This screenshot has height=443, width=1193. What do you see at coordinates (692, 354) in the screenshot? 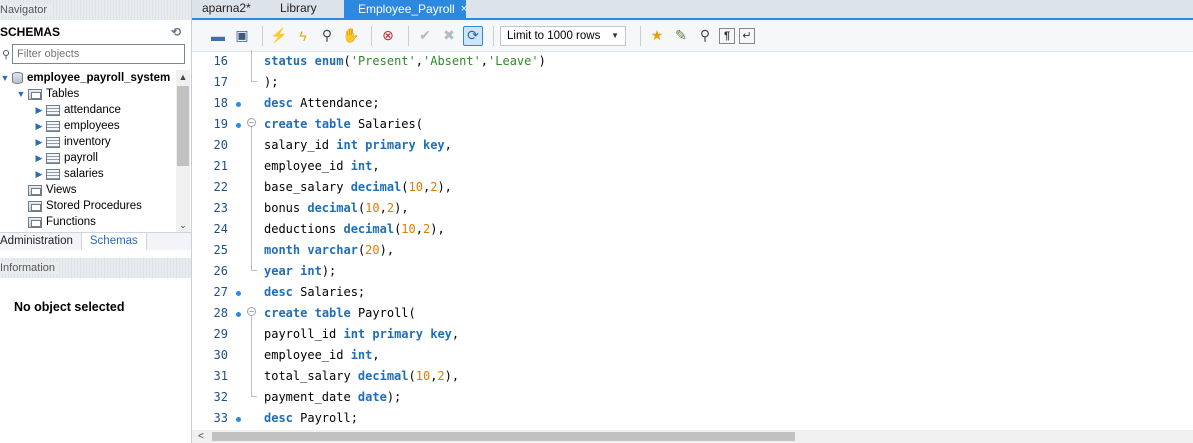
I see `code-line: 30 employee_id int,` at bounding box center [692, 354].